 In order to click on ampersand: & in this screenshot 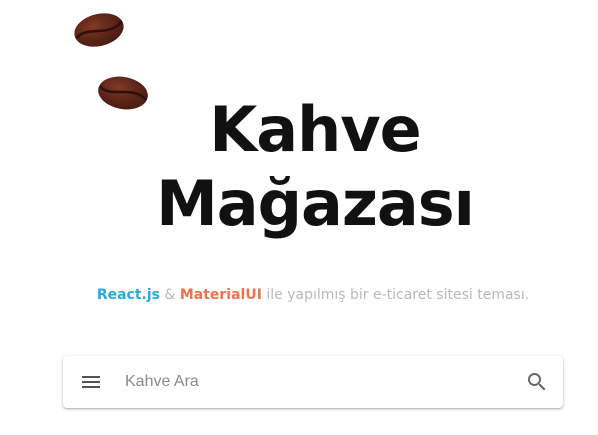, I will do `click(170, 295)`.